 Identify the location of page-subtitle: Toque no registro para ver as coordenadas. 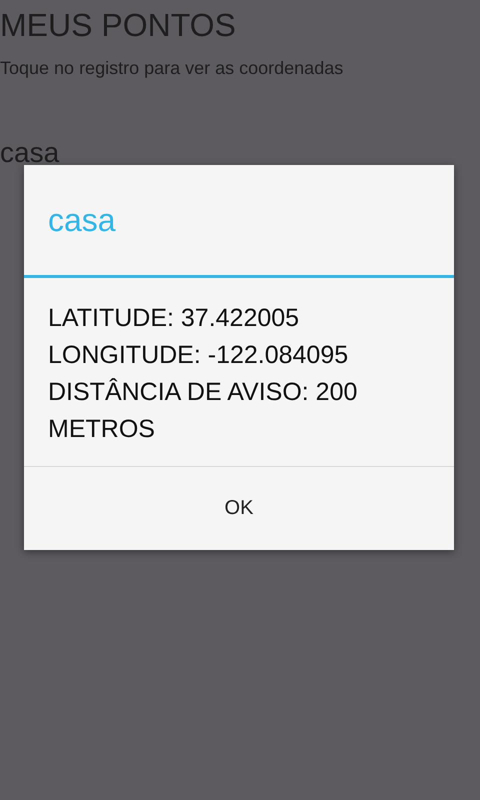
(172, 68).